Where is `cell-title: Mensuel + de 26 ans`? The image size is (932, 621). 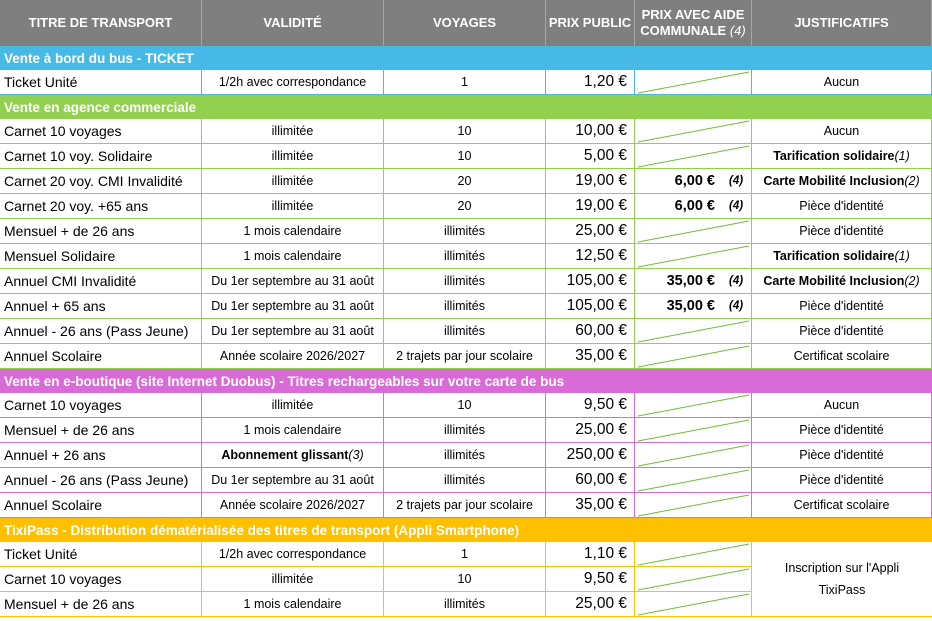
cell-title: Mensuel + de 26 ans is located at coordinates (101, 231).